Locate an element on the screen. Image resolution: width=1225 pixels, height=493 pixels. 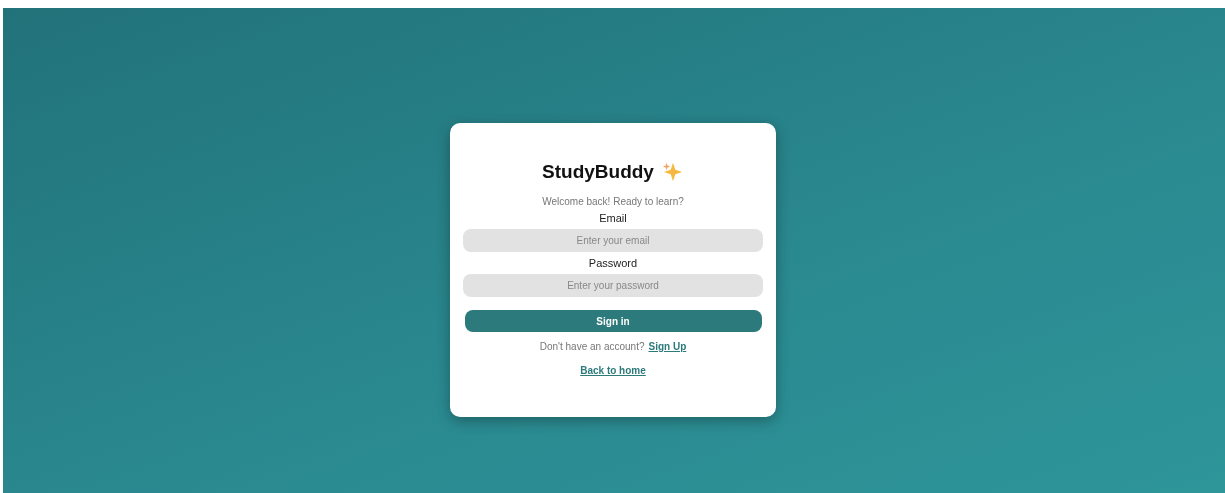
sign-in-button: Sign in is located at coordinates (613, 321).